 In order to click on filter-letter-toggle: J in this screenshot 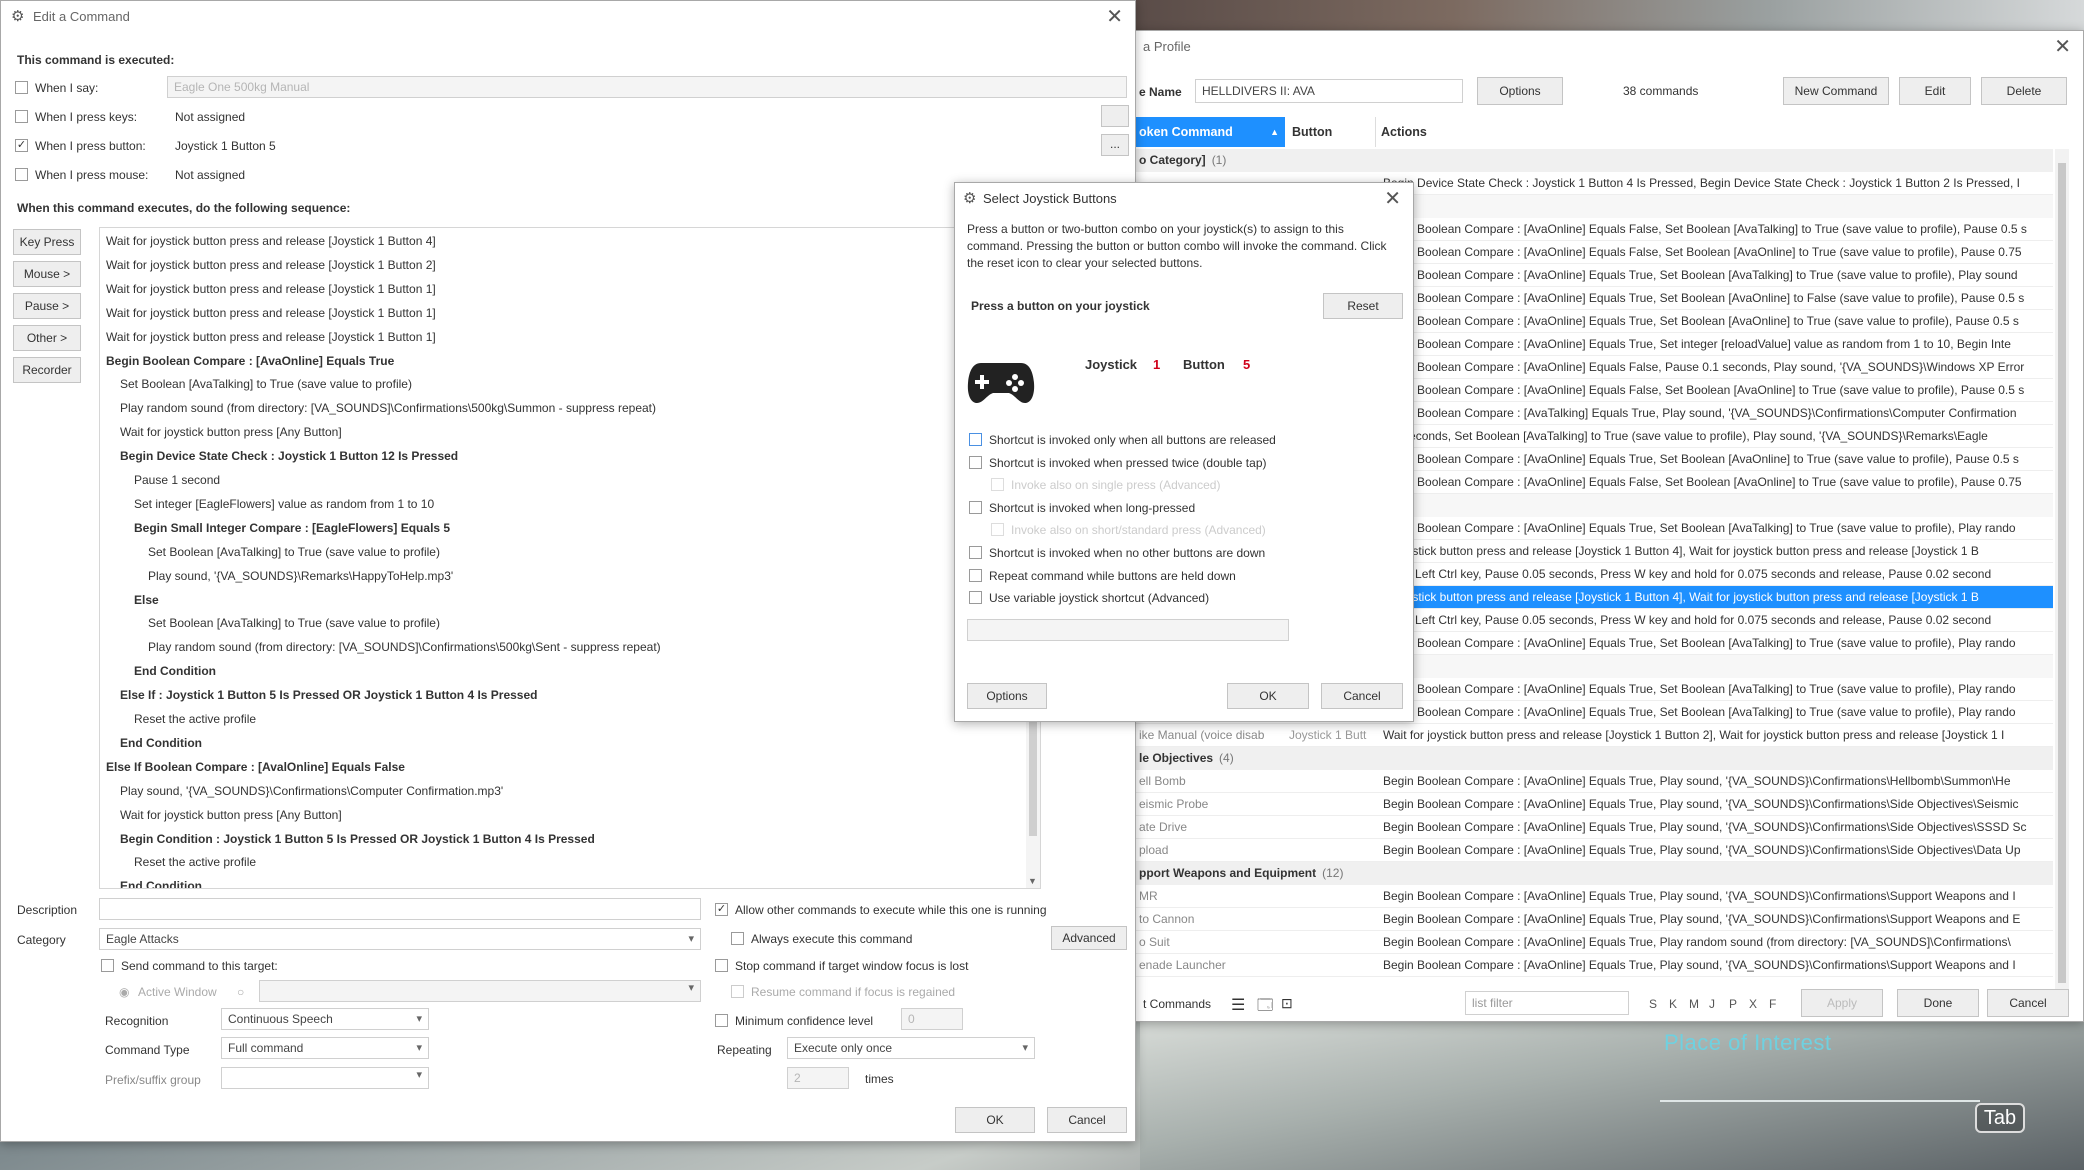, I will do `click(1712, 1004)`.